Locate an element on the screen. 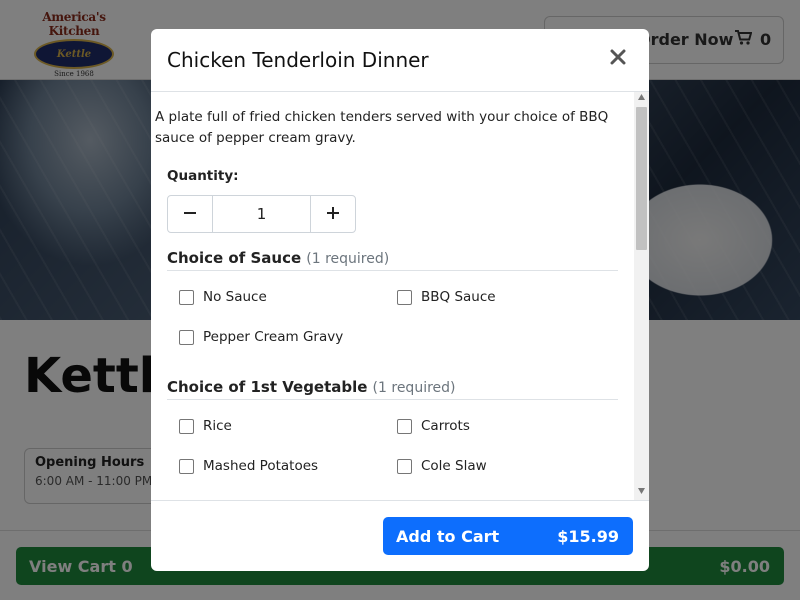 The image size is (800, 600). option-mashed-potatoes: Mashed Potatoes is located at coordinates (248, 465).